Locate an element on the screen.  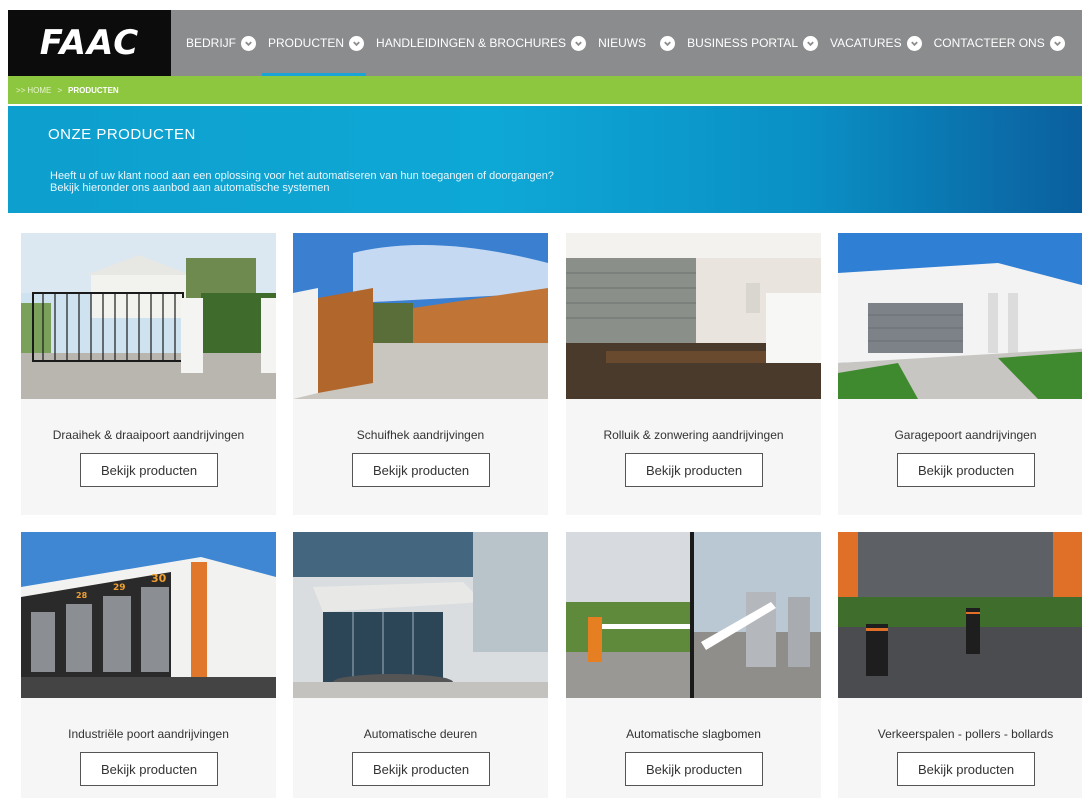
product-image-barrier is located at coordinates (693, 615).